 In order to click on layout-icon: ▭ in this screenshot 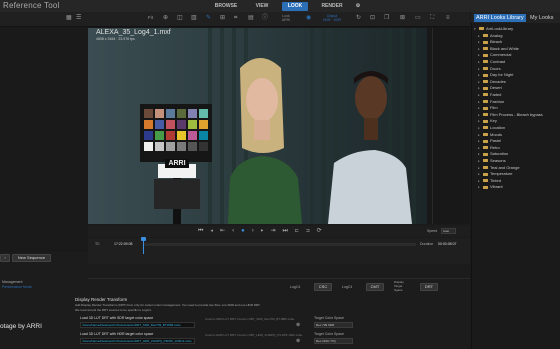, I will do `click(418, 18)`.